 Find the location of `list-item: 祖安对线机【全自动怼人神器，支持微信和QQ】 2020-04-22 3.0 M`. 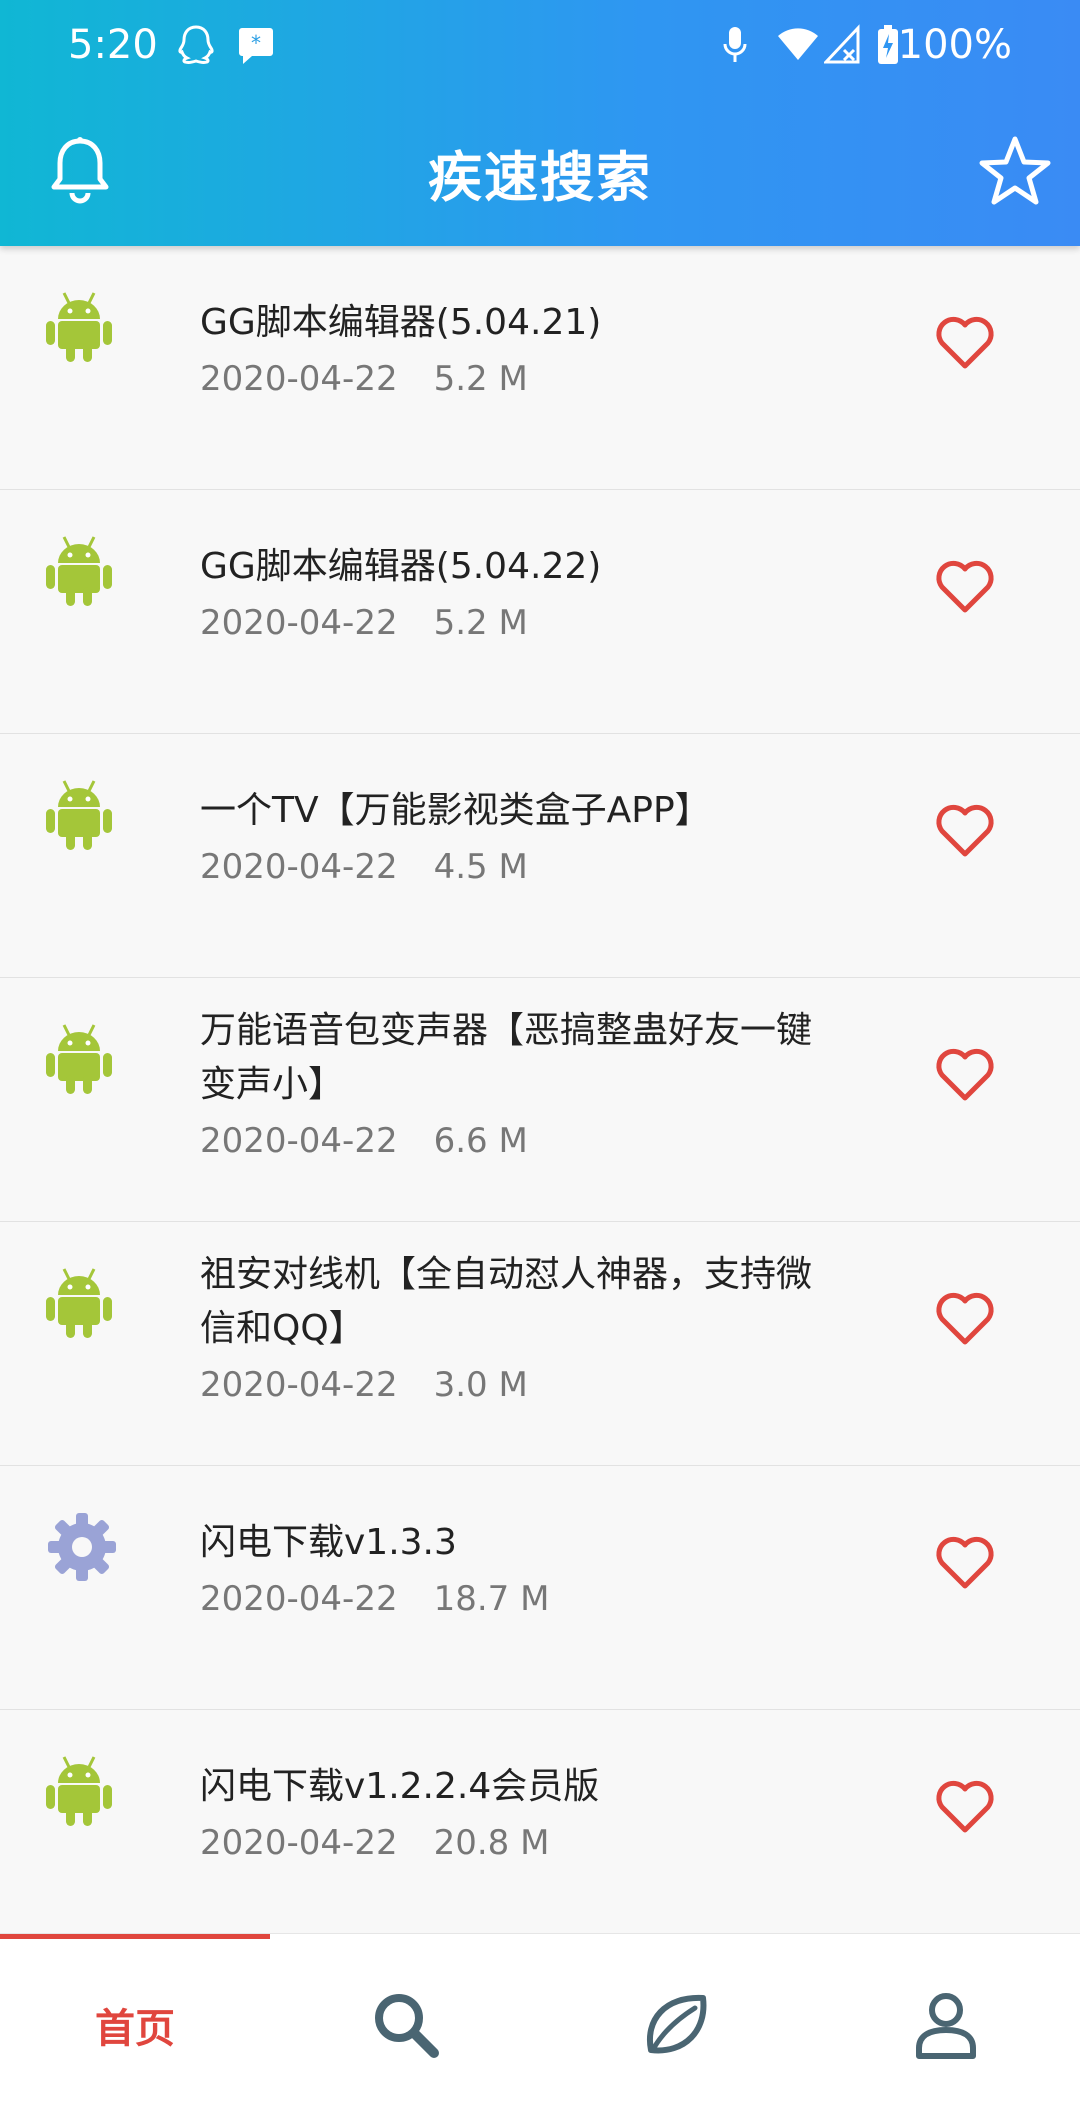

list-item: 祖安对线机【全自动怼人神器，支持微信和QQ】 2020-04-22 3.0 M is located at coordinates (540, 1344).